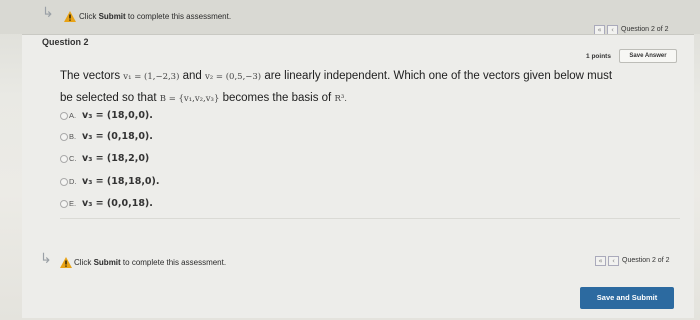 The image size is (700, 320). Describe the element at coordinates (65, 42) in the screenshot. I see `question-label: Question 2` at that location.